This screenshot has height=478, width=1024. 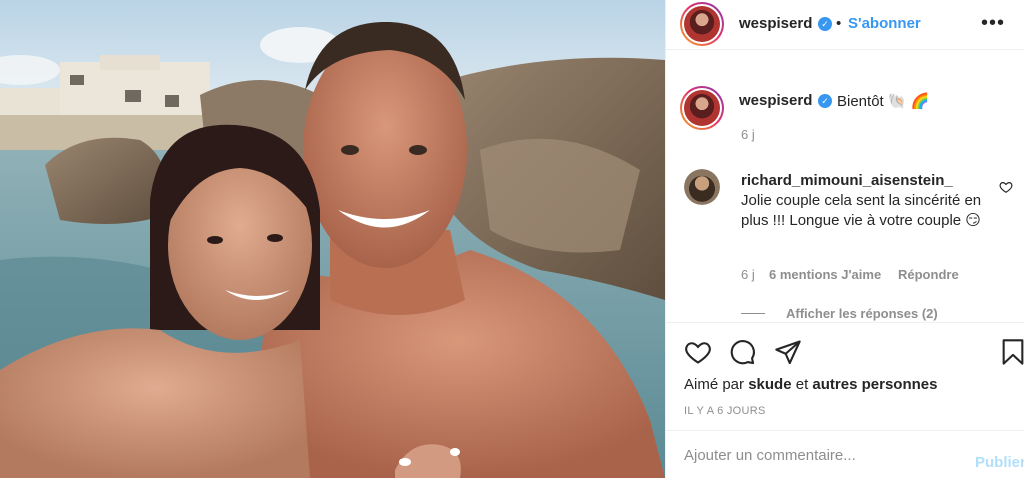 What do you see at coordinates (753, 313) in the screenshot?
I see `replies-divider` at bounding box center [753, 313].